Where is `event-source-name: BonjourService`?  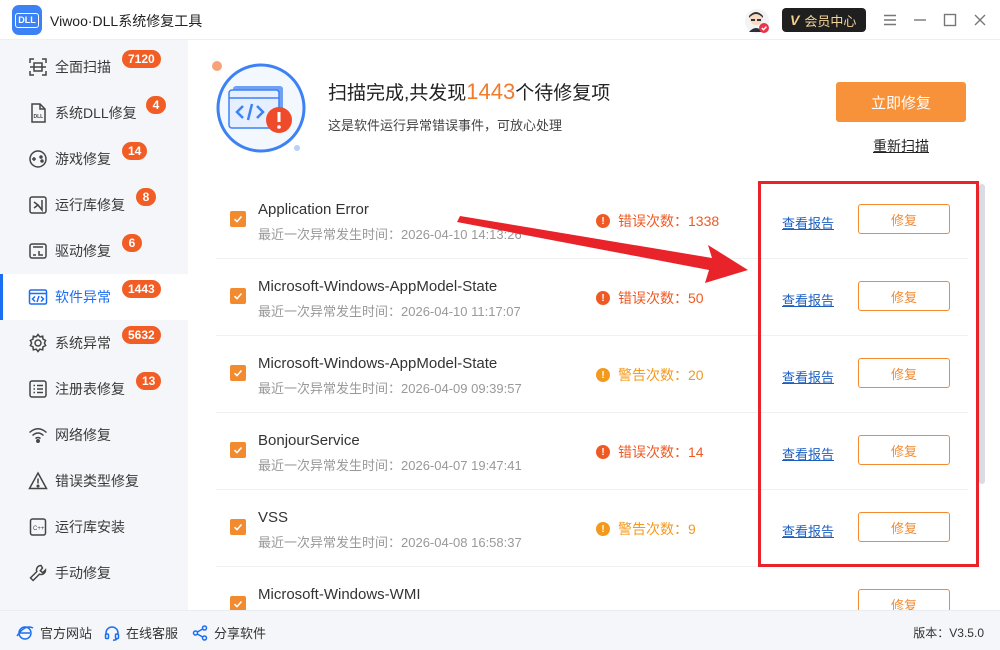 event-source-name: BonjourService is located at coordinates (309, 440).